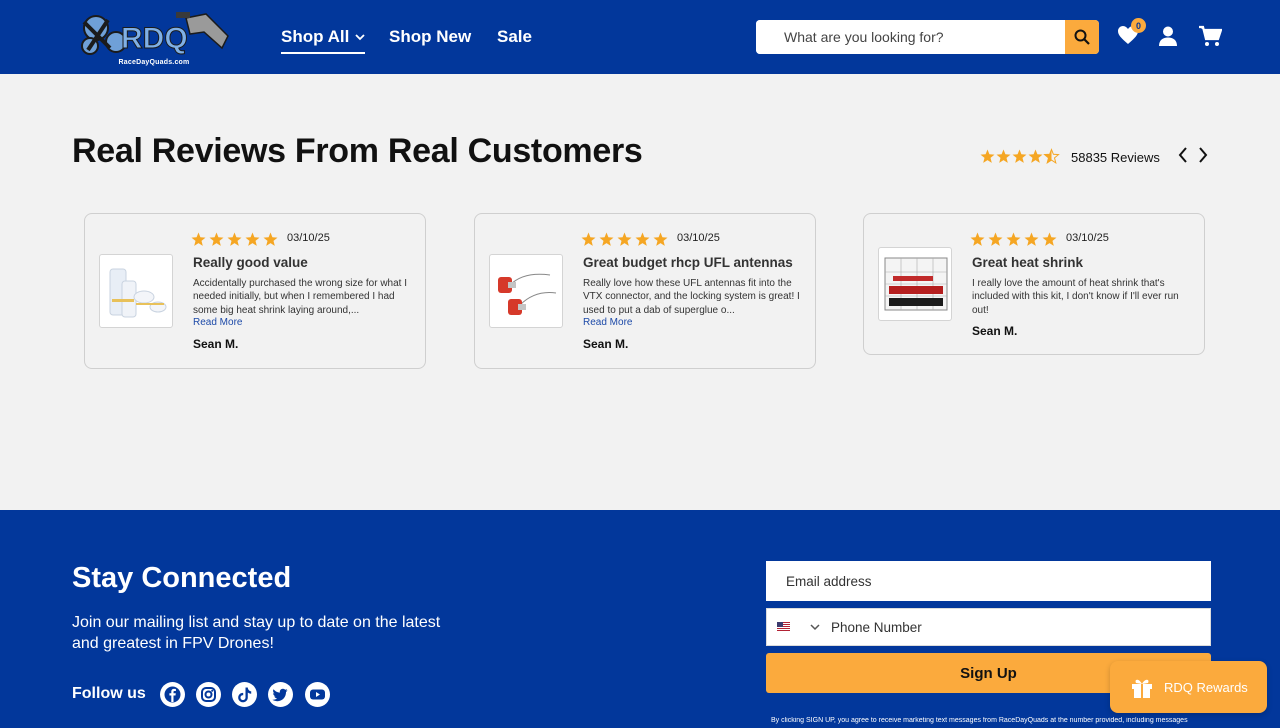 Image resolution: width=1280 pixels, height=728 pixels. What do you see at coordinates (109, 693) in the screenshot?
I see `follow-label: Follow us` at bounding box center [109, 693].